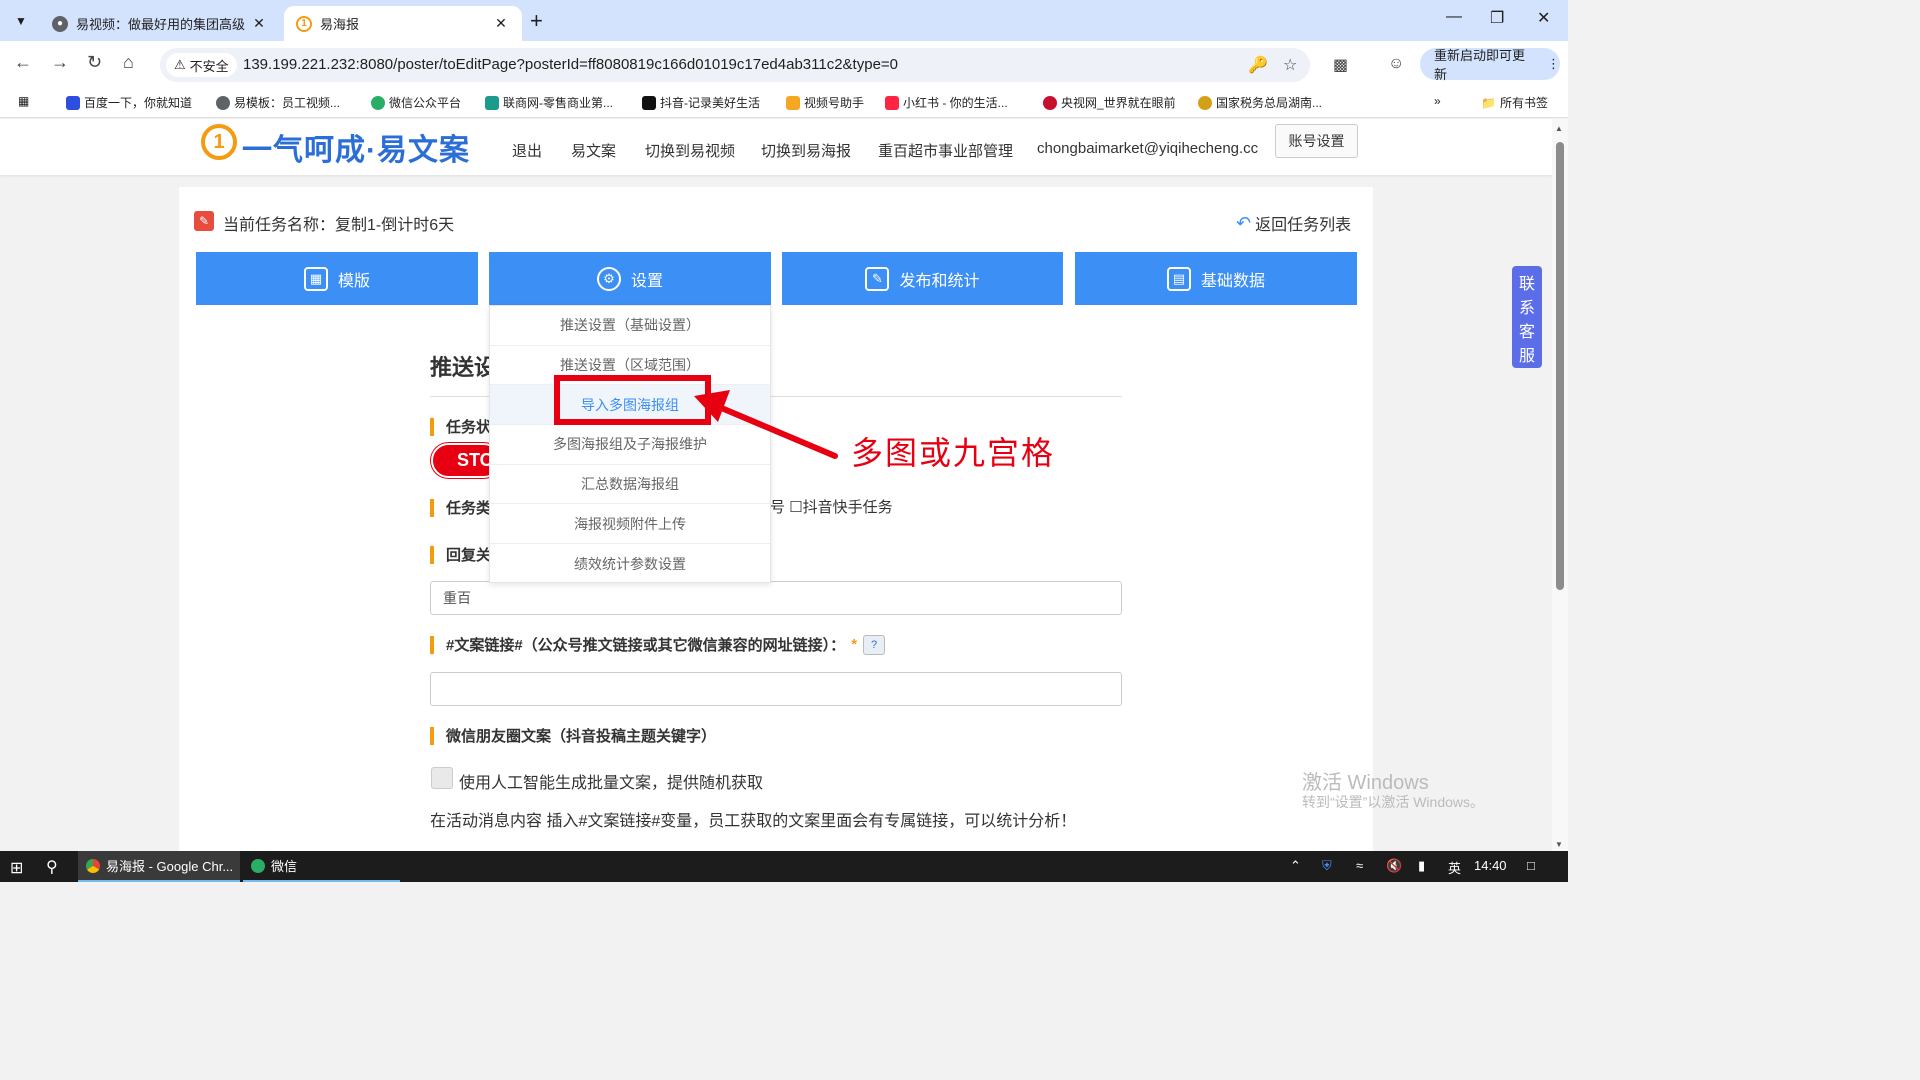 The image size is (1920, 1080). I want to click on return-arrow-icon: ↶, so click(1244, 222).